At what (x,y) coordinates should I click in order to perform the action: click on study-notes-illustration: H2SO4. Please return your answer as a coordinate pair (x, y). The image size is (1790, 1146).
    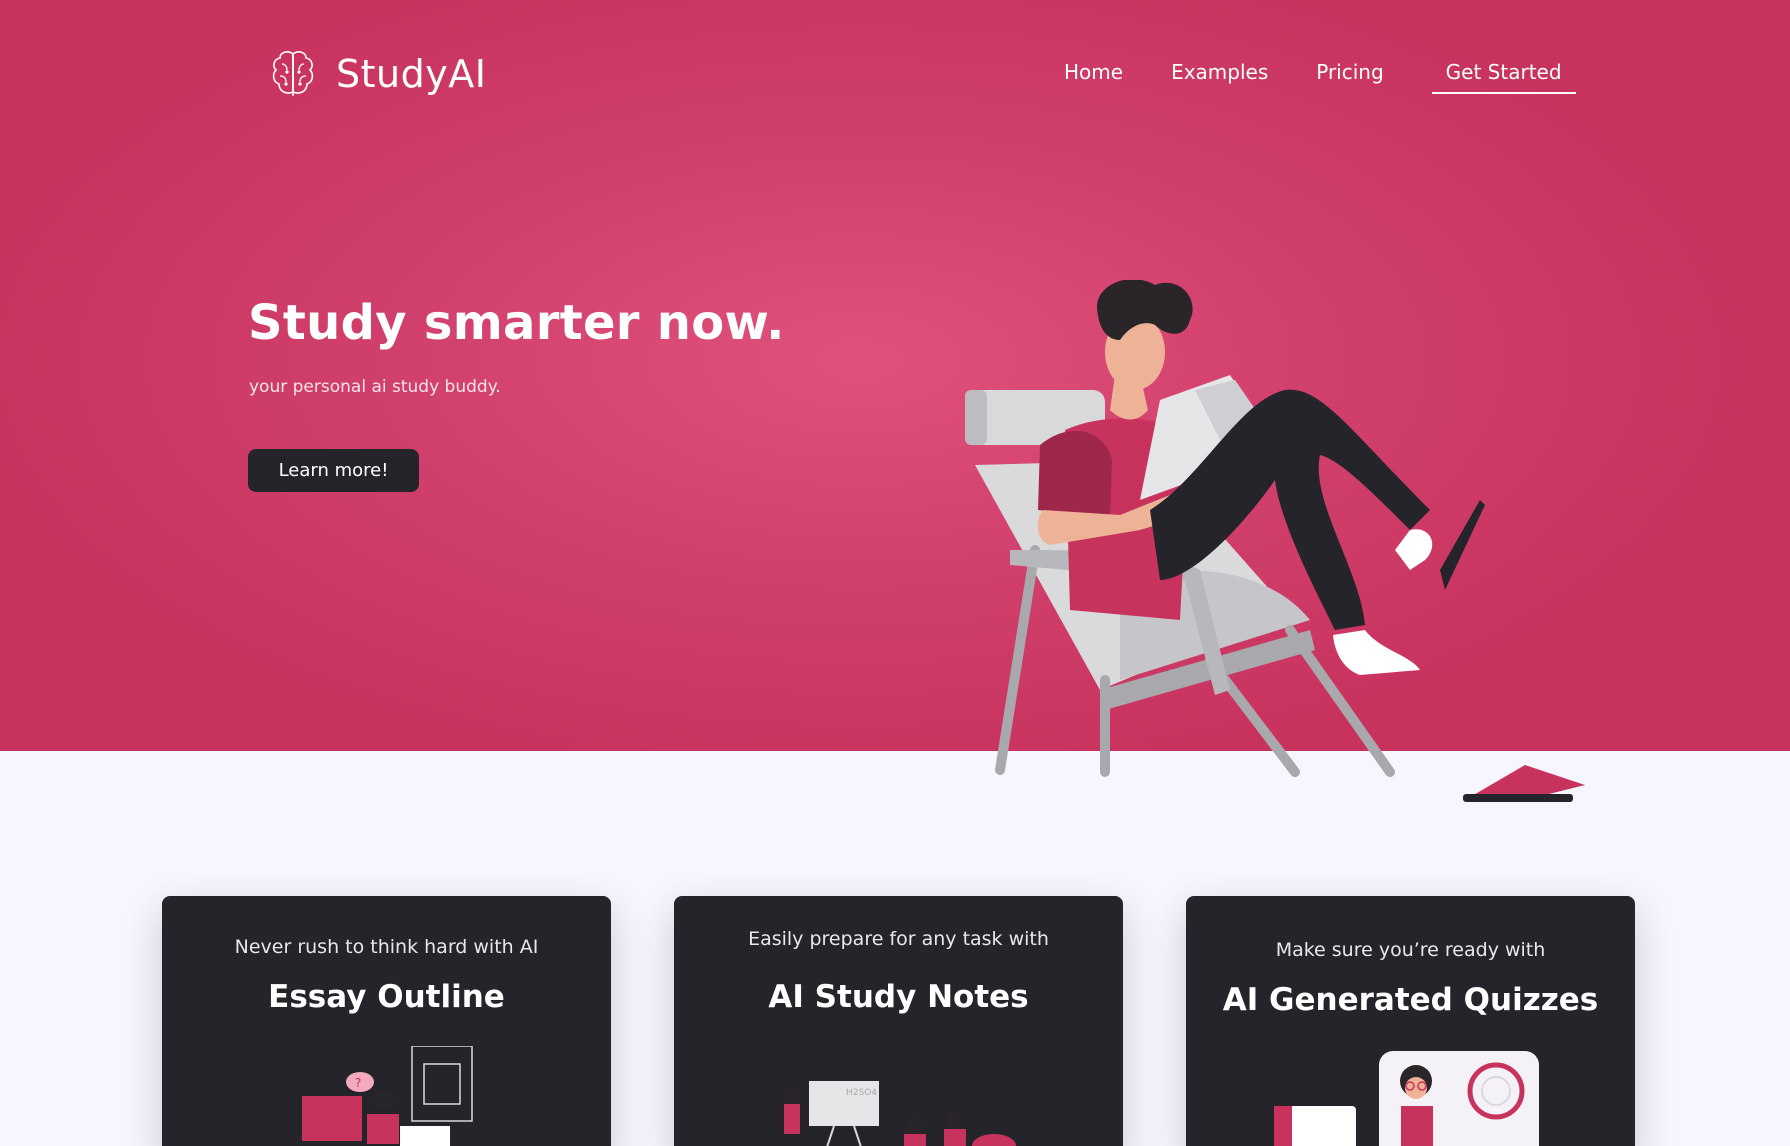
    Looking at the image, I should click on (900, 1113).